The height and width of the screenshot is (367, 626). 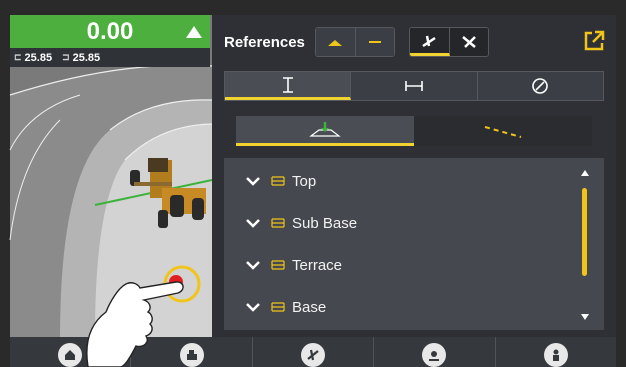 What do you see at coordinates (434, 355) in the screenshot?
I see `location-icon` at bounding box center [434, 355].